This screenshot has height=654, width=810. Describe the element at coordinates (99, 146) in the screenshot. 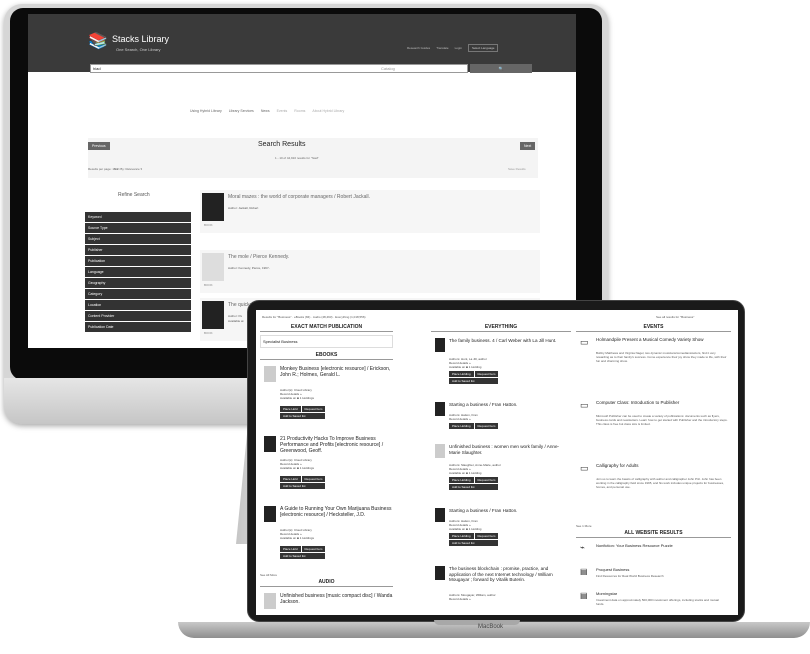

I see `previous-button: Previous` at that location.